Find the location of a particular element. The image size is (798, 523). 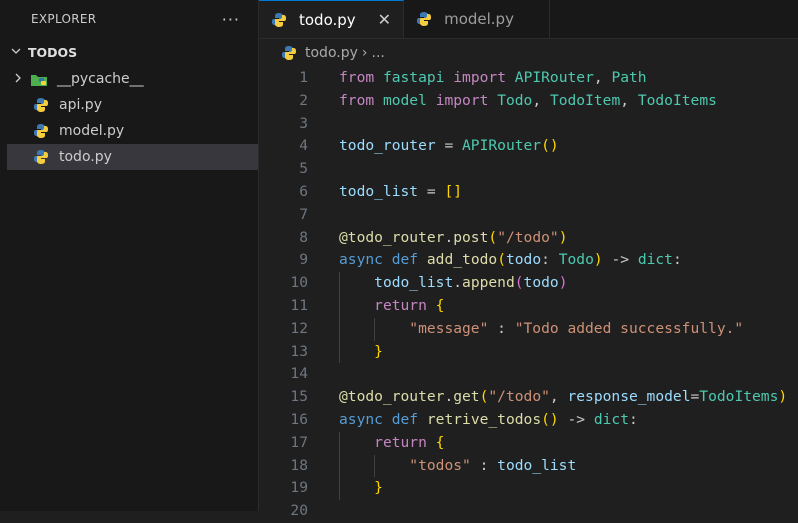

line-number: 16 is located at coordinates (299, 419).